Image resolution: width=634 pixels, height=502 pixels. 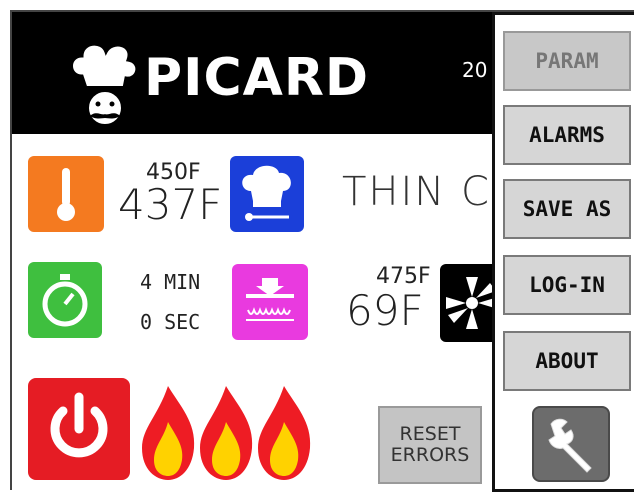 I want to click on heater-tile, so click(x=270, y=302).